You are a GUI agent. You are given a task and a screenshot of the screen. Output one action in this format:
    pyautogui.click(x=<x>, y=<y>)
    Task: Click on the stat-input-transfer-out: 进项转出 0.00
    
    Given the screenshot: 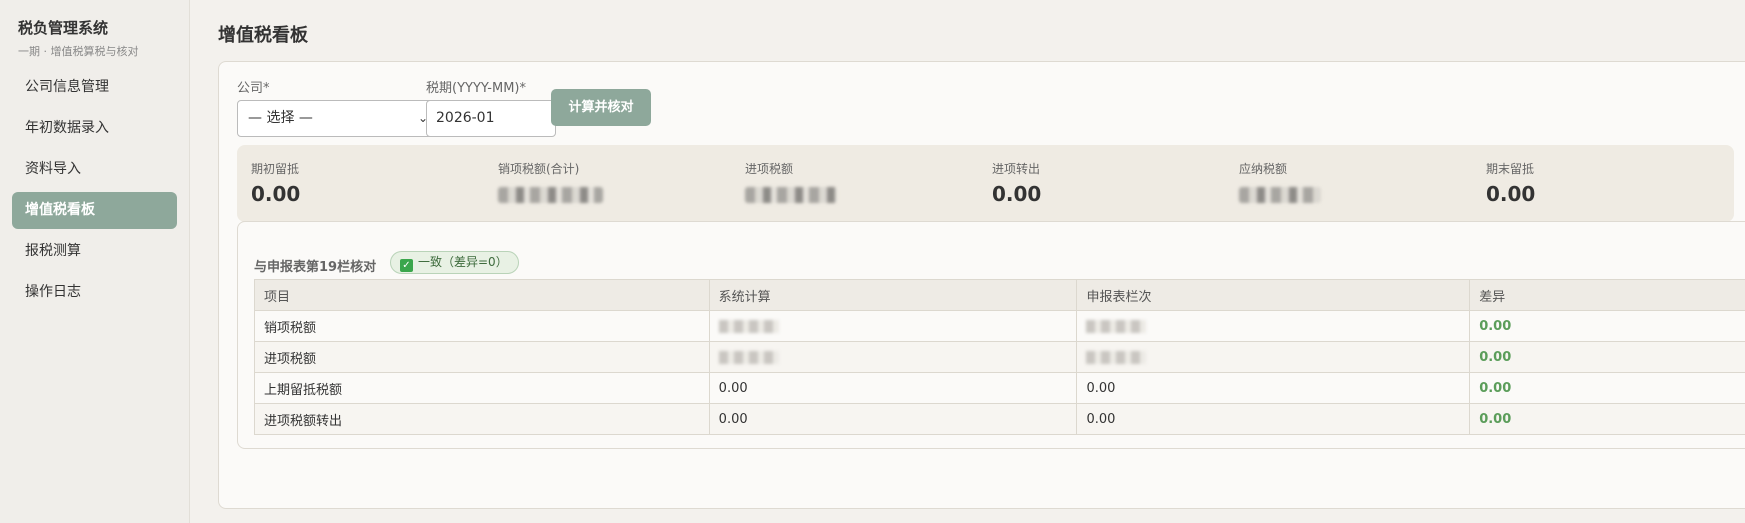 What is the action you would take?
    pyautogui.click(x=1109, y=183)
    